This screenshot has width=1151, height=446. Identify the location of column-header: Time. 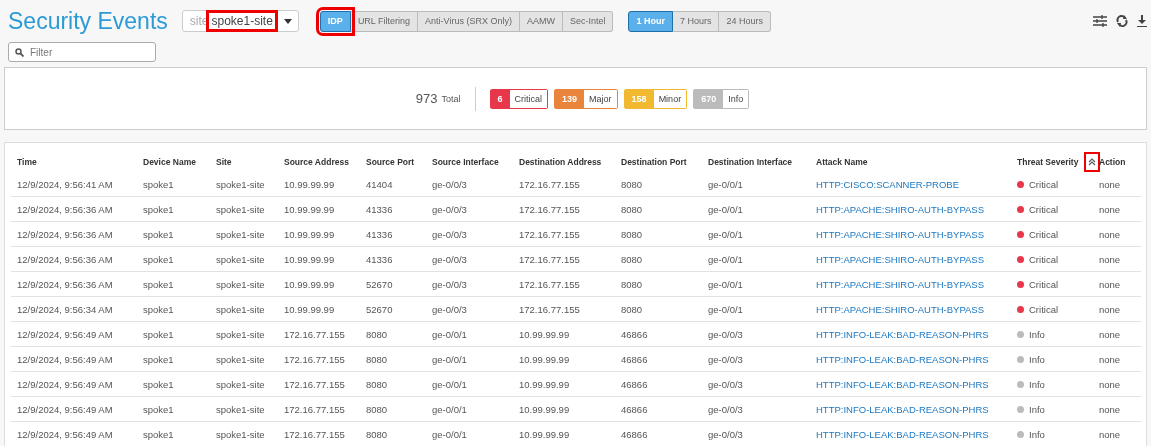
(27, 162).